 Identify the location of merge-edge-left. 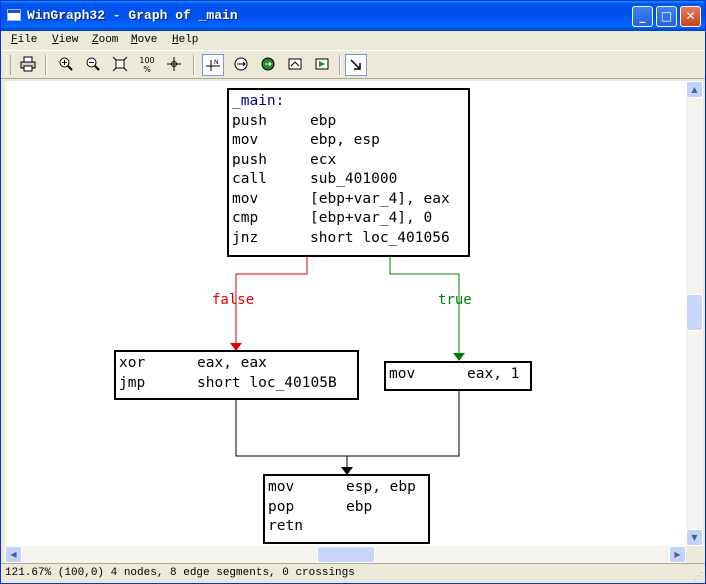
(291, 433).